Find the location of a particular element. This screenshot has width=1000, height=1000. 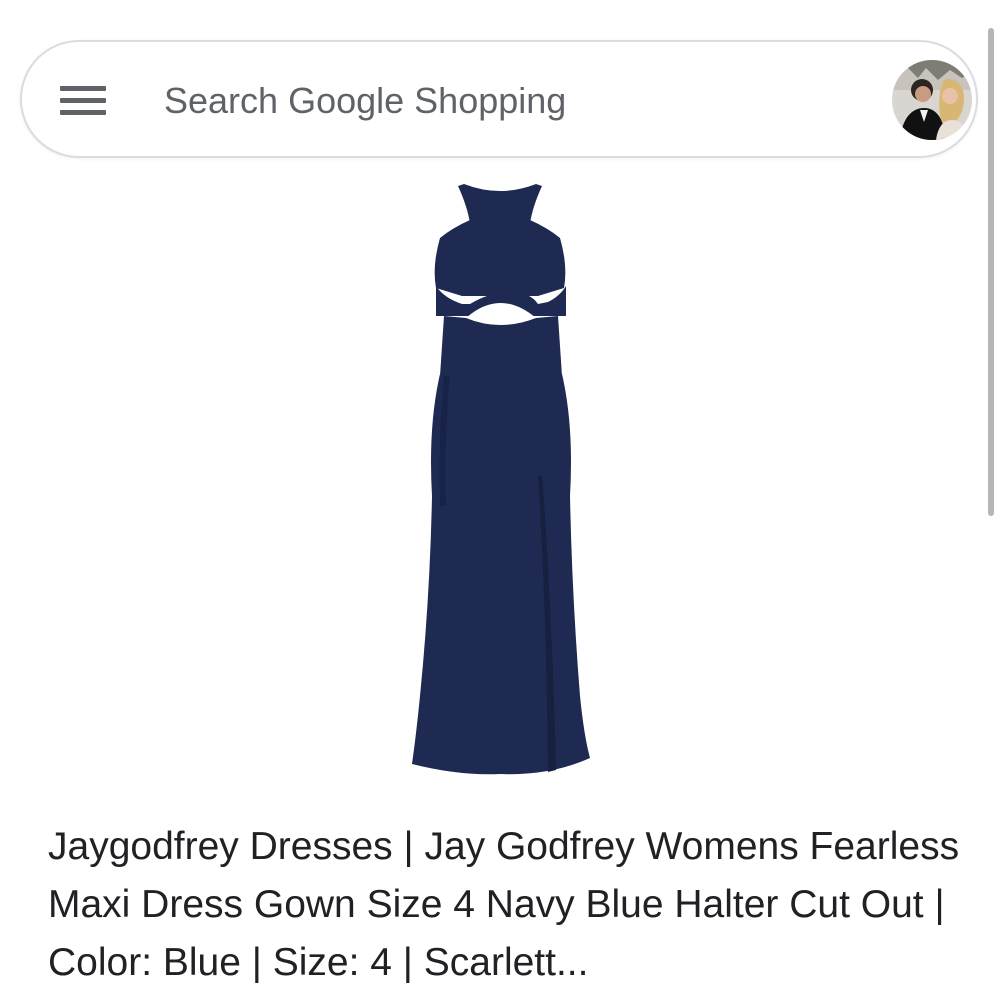

dress-illustration is located at coordinates (501, 479).